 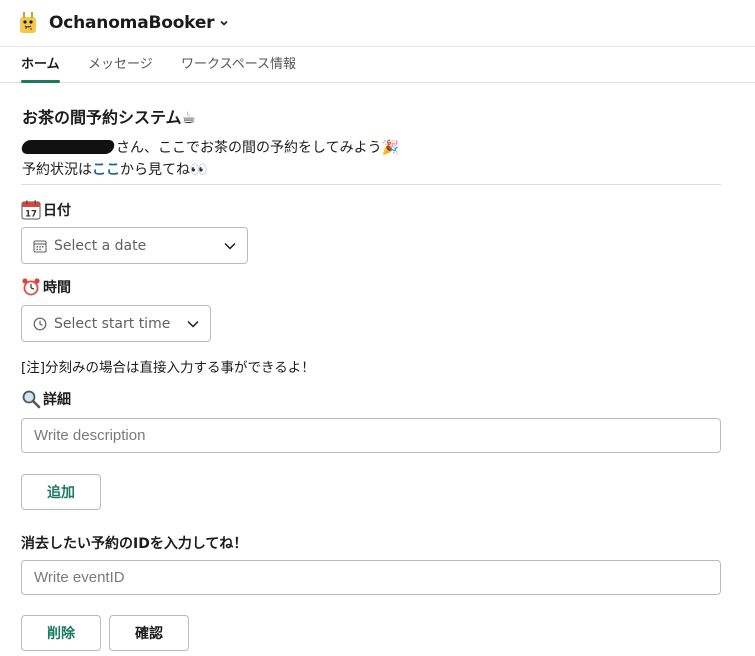 I want to click on delete-id-label: 消去したい予約のIDを入力してね！, so click(x=134, y=544).